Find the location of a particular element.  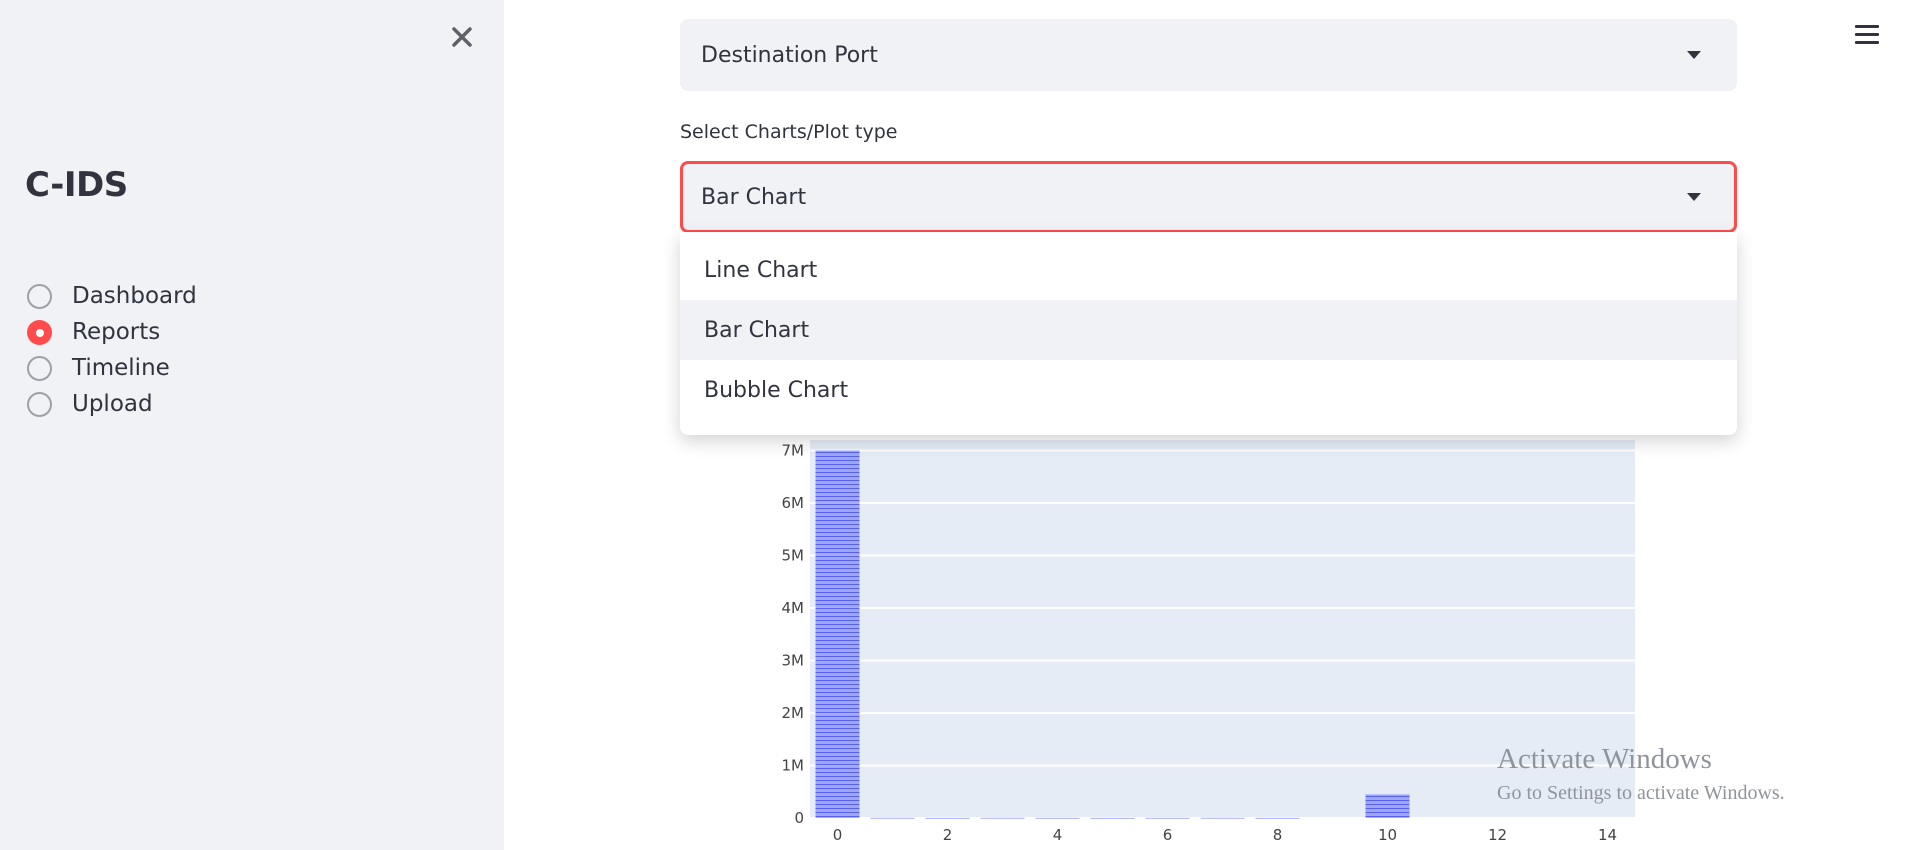

port-select-value: Destination Port is located at coordinates (789, 55).